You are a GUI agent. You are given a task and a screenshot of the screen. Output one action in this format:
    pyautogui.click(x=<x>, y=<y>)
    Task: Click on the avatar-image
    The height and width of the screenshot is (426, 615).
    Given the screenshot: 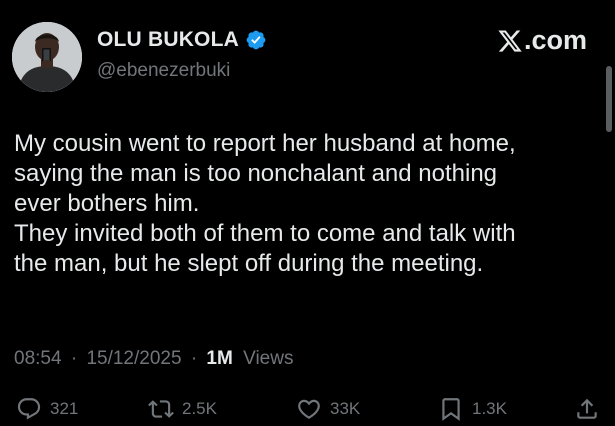 What is the action you would take?
    pyautogui.click(x=47, y=57)
    